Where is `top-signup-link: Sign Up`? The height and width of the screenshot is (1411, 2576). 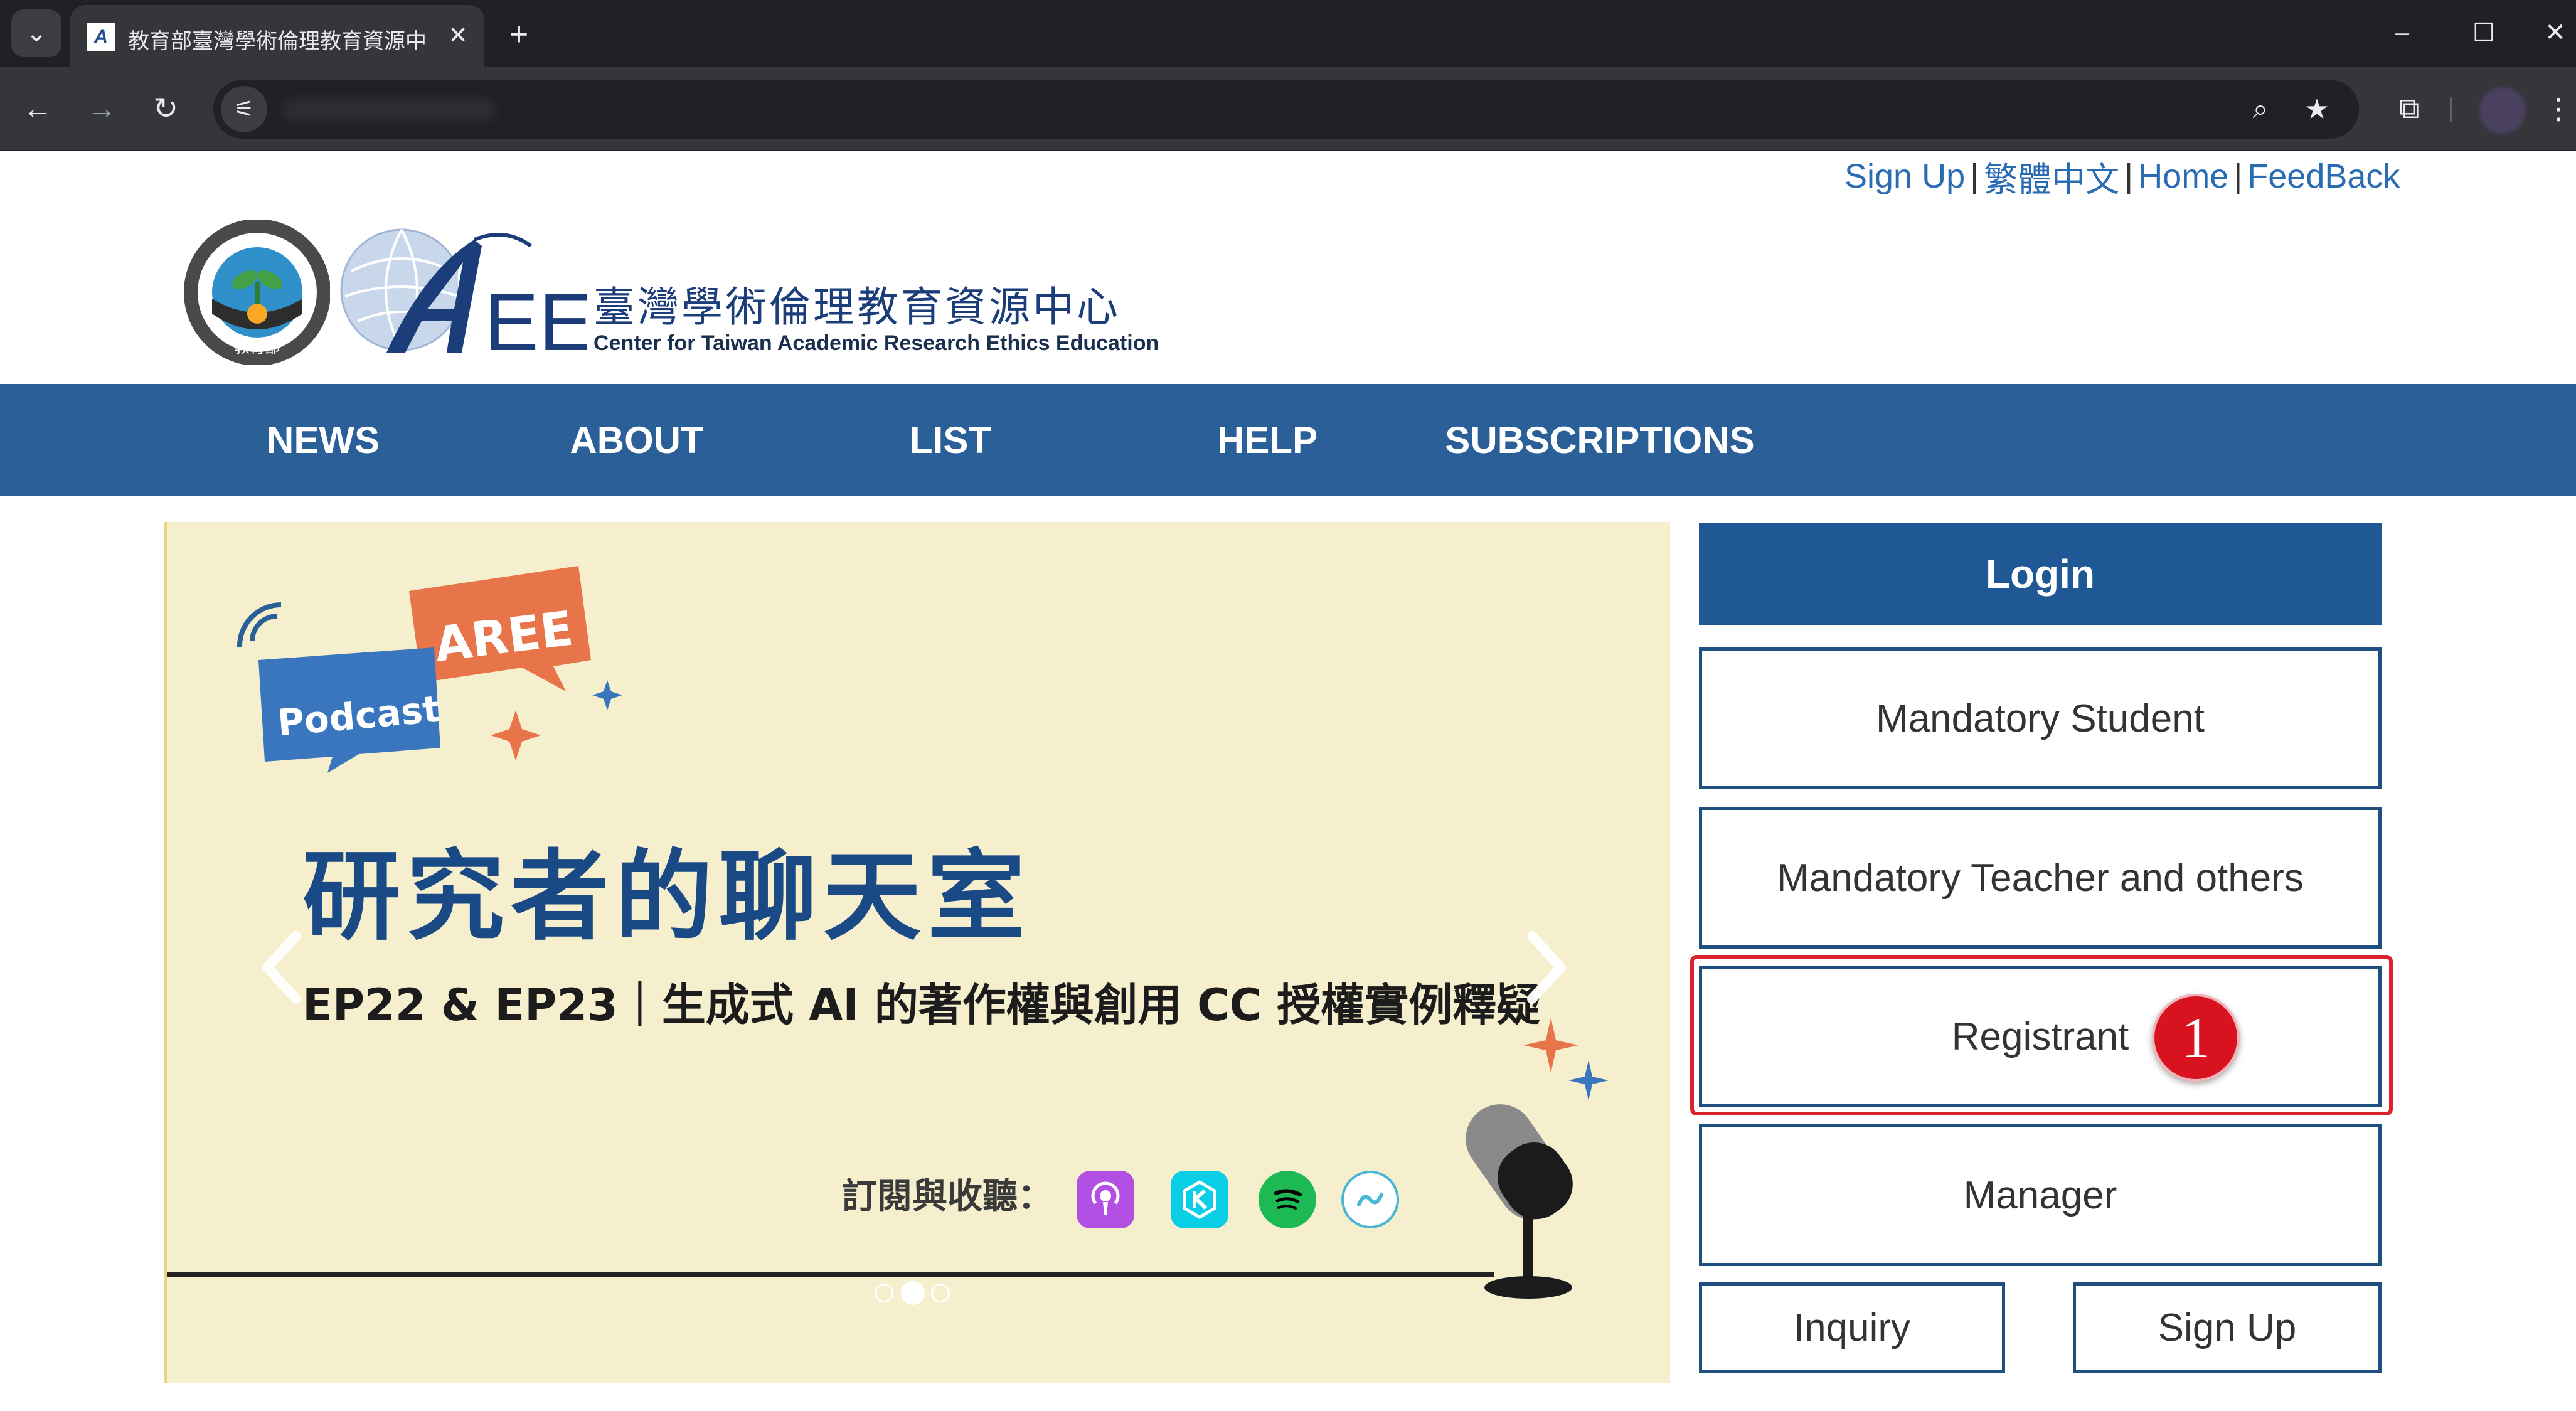
top-signup-link: Sign Up is located at coordinates (1905, 176).